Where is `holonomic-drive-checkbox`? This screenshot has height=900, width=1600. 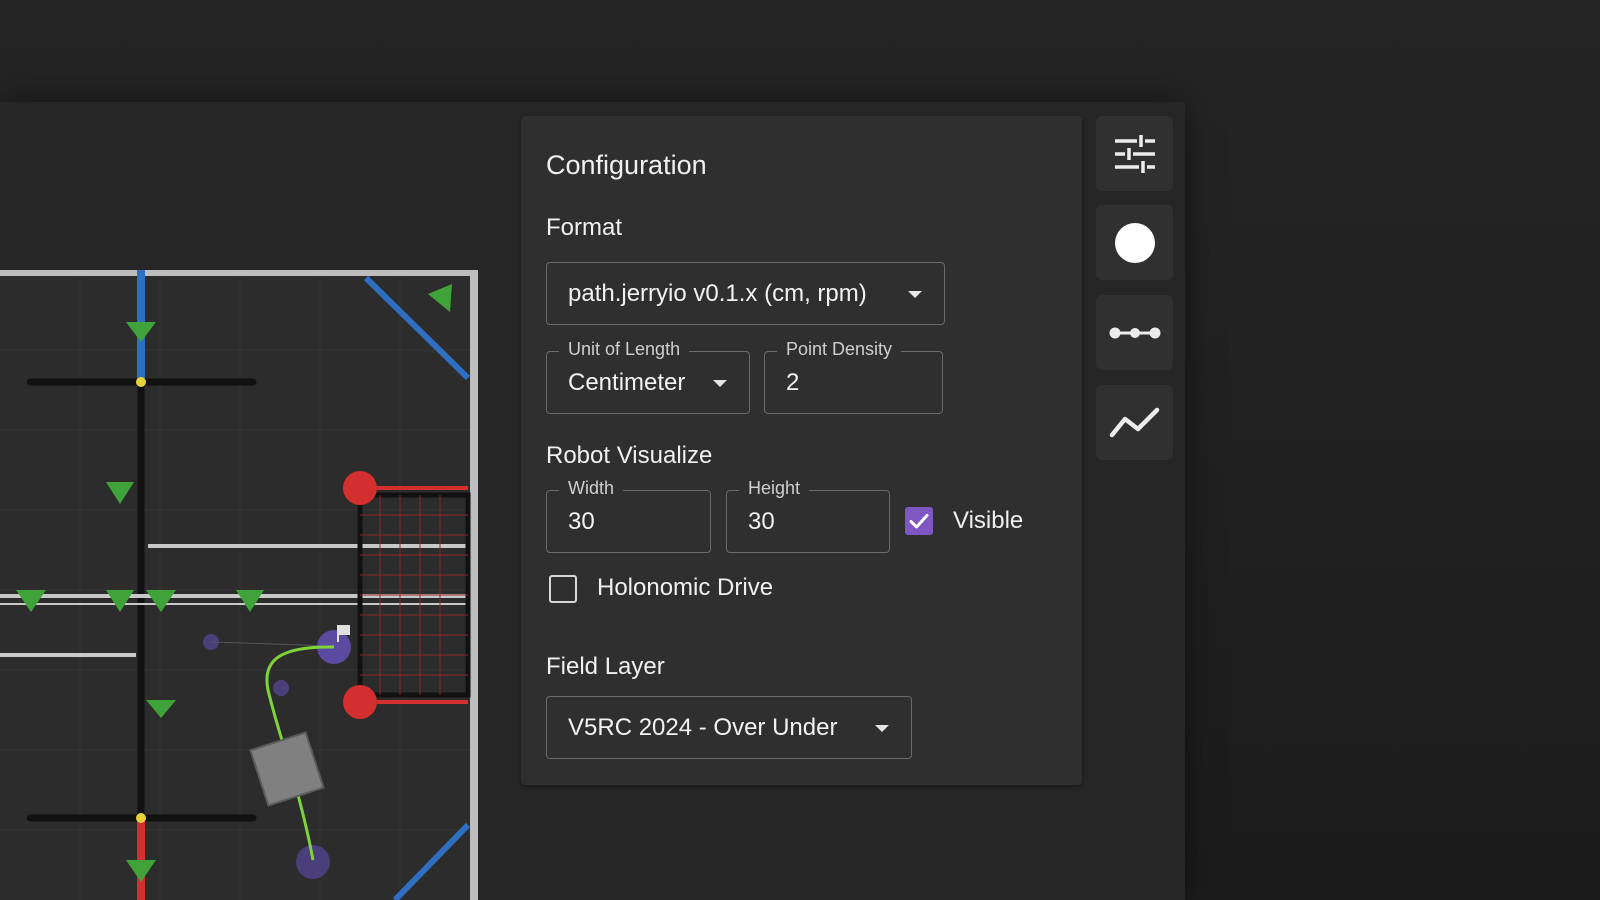 holonomic-drive-checkbox is located at coordinates (563, 589).